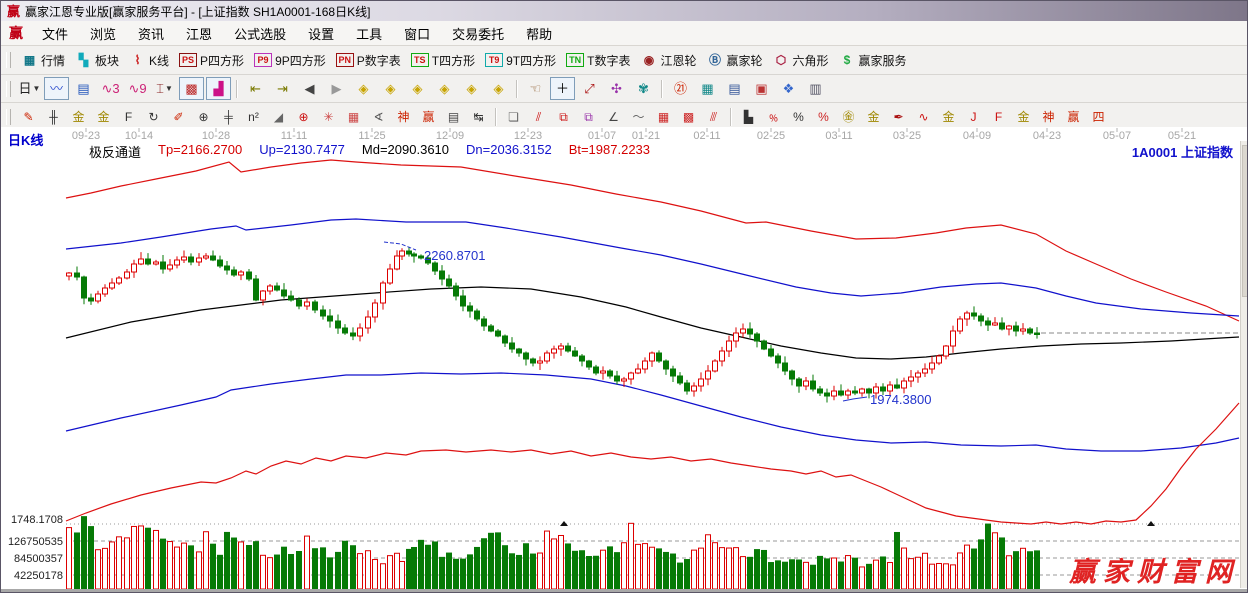 The image size is (1248, 593). Describe the element at coordinates (948, 116) in the screenshot. I see `gold-band-tool: 金` at that location.